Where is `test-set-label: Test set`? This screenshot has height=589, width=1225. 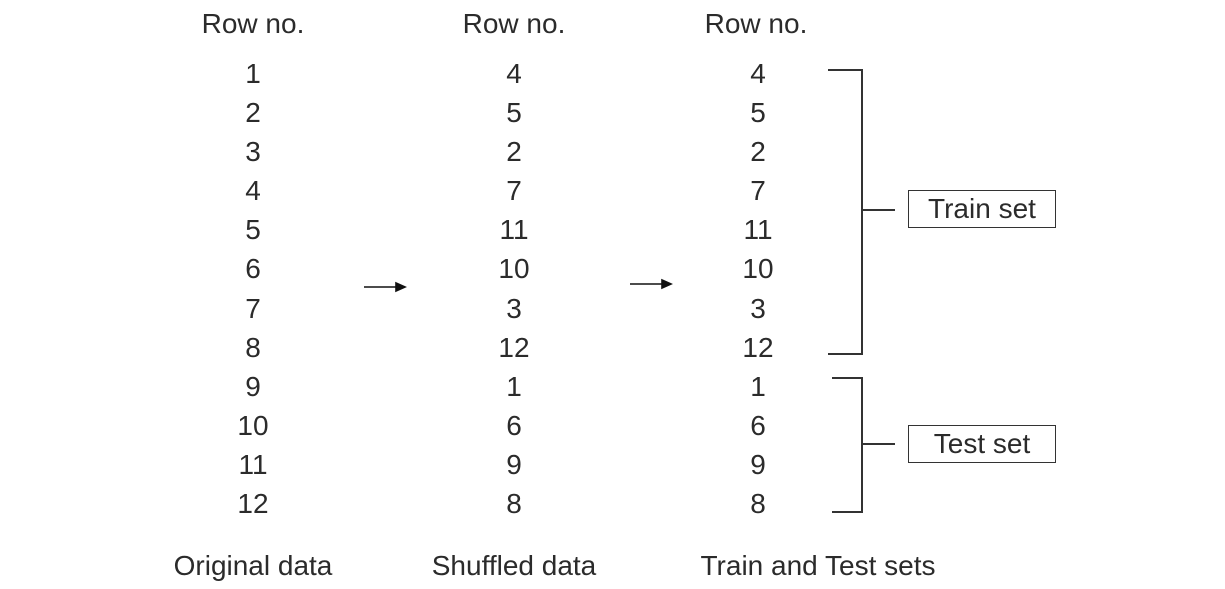 test-set-label: Test set is located at coordinates (982, 444).